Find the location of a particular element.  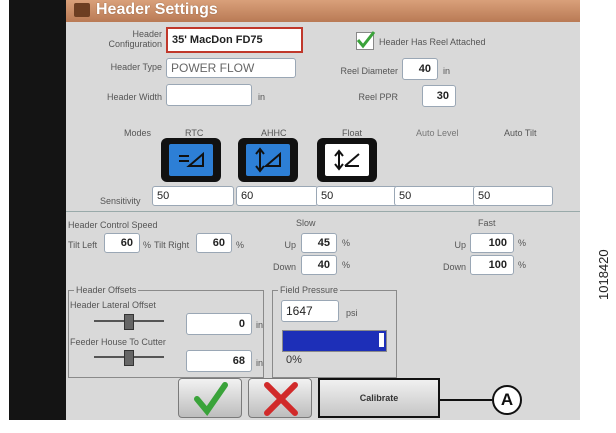

ahhc-mode-icon is located at coordinates (268, 160).